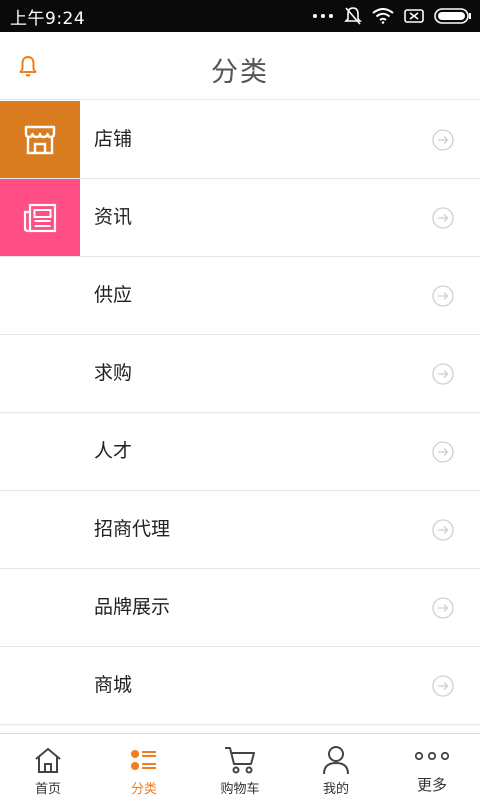 The height and width of the screenshot is (800, 480). Describe the element at coordinates (240, 789) in the screenshot. I see `nav-label: 购物车` at that location.